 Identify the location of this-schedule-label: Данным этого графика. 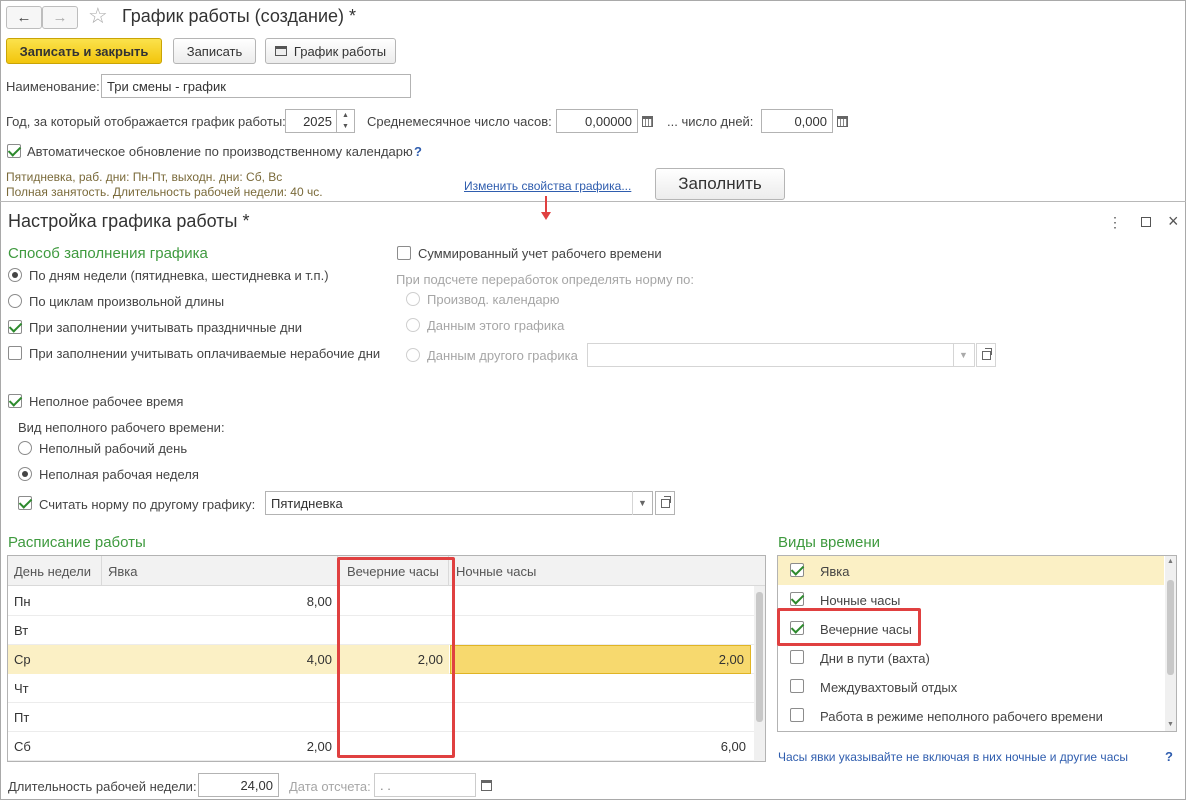
(496, 325).